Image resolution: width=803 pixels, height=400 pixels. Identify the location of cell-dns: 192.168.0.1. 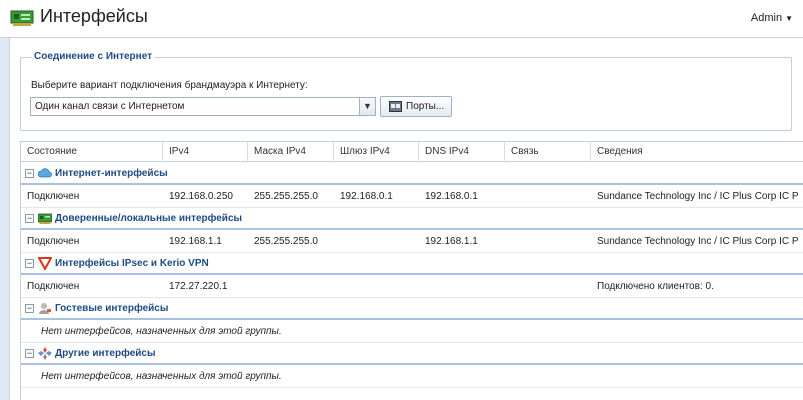
(451, 196).